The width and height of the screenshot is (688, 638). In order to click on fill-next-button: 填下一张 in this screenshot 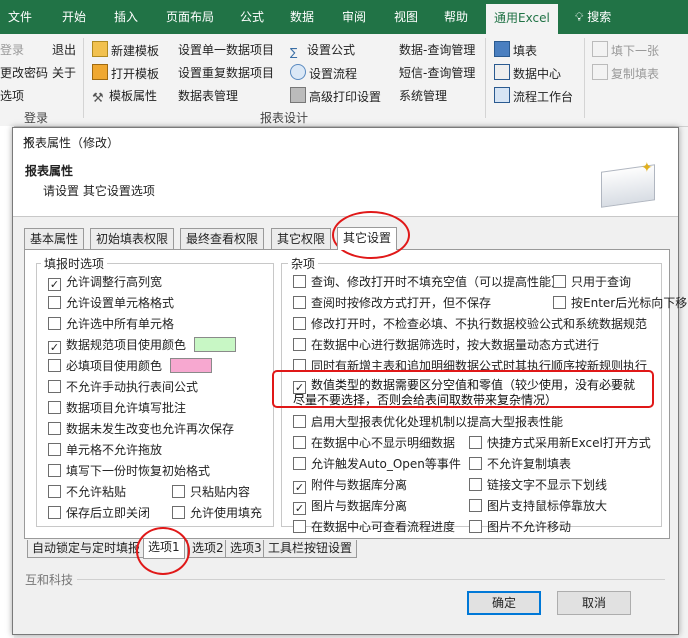, I will do `click(625, 50)`.